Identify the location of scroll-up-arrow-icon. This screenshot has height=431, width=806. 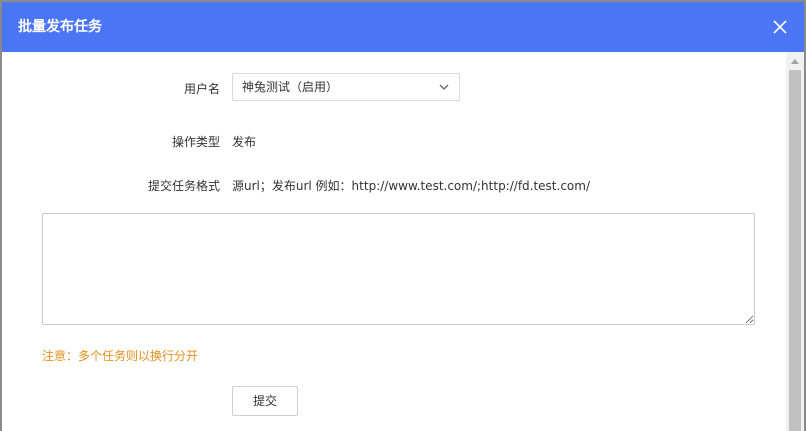
(795, 61).